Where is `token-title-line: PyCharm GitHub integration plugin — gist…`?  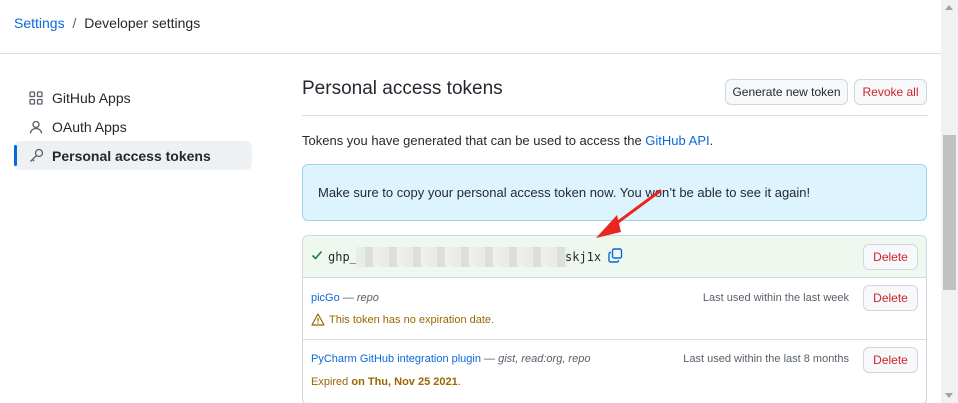 token-title-line: PyCharm GitHub integration plugin — gist… is located at coordinates (450, 359).